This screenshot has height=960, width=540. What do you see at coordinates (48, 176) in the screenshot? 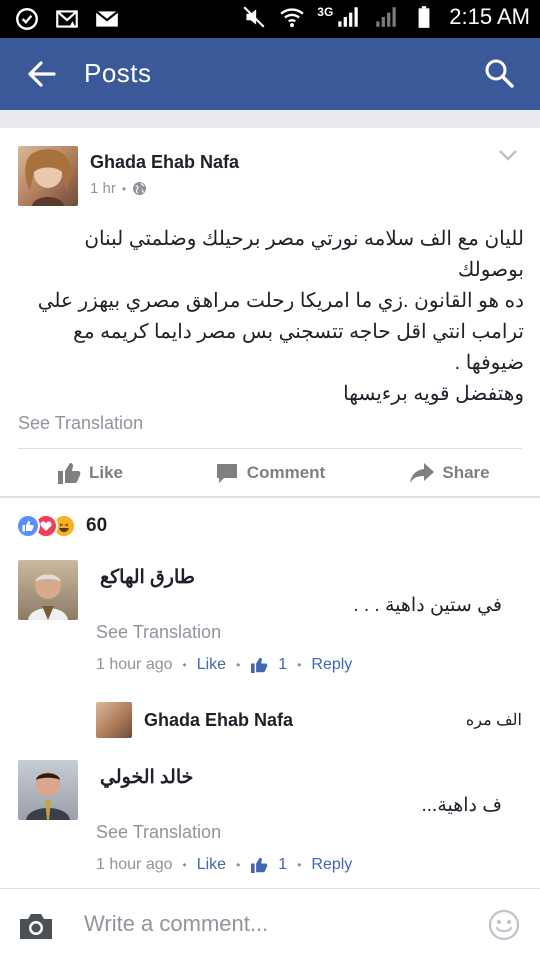
I see `author-avatar` at bounding box center [48, 176].